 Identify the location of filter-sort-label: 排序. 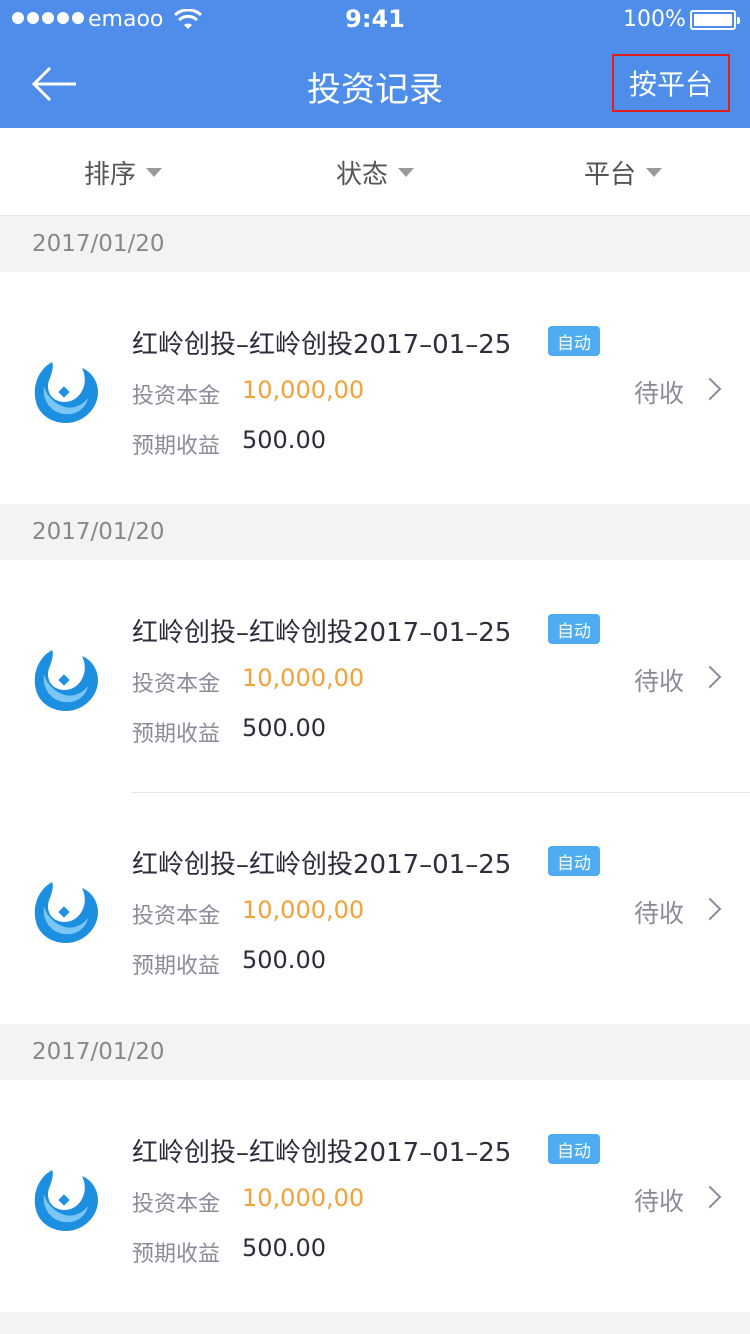
(110, 174).